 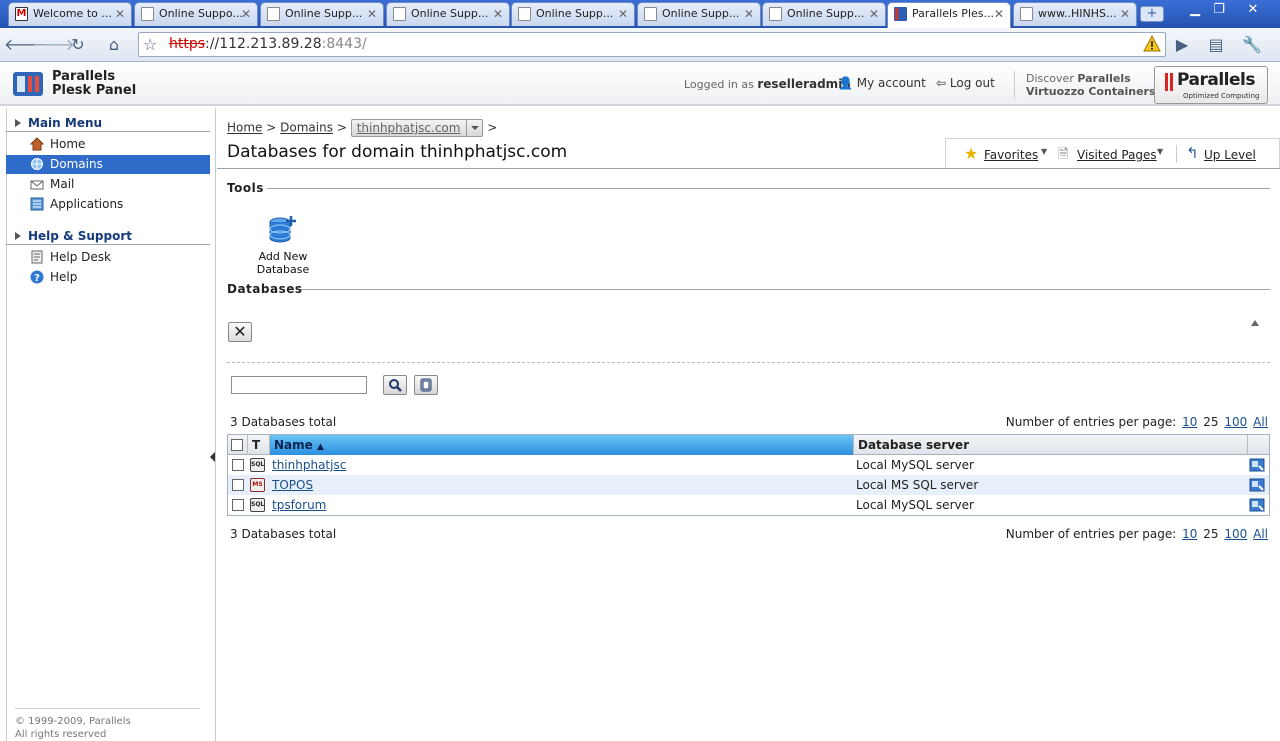 I want to click on address-bar: ☆ https://112.213.89.28:8443/, so click(x=652, y=44).